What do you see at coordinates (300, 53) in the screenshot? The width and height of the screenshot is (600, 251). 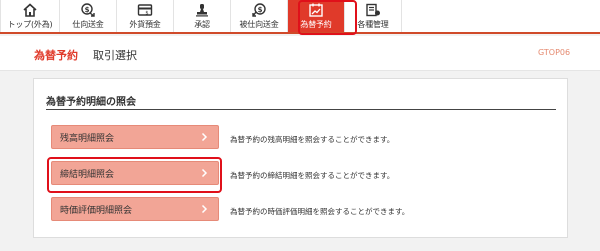 I see `page-header: 為替予約 取引選択 GTOP06` at bounding box center [300, 53].